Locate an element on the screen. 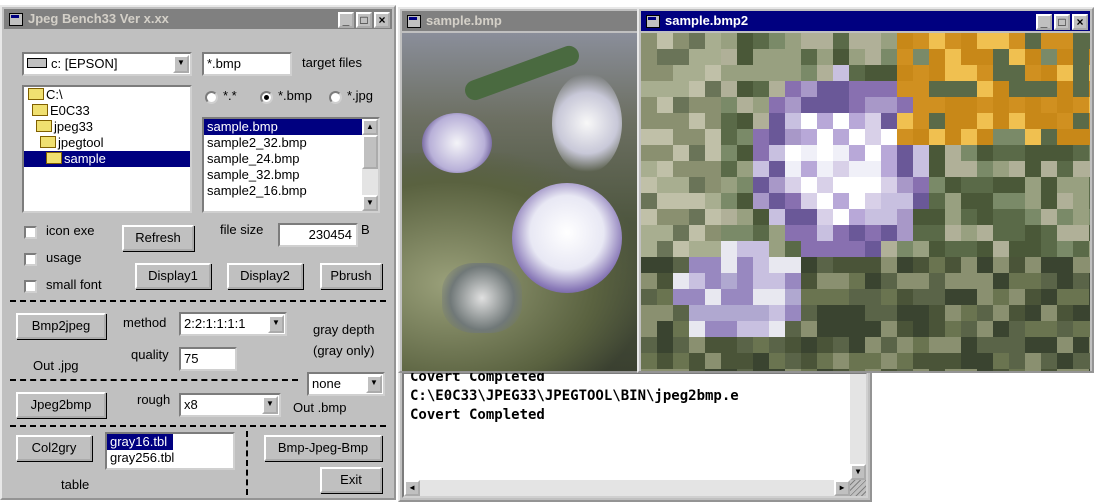 The image size is (1094, 503). gray-depth-select: none ▼ is located at coordinates (346, 384).